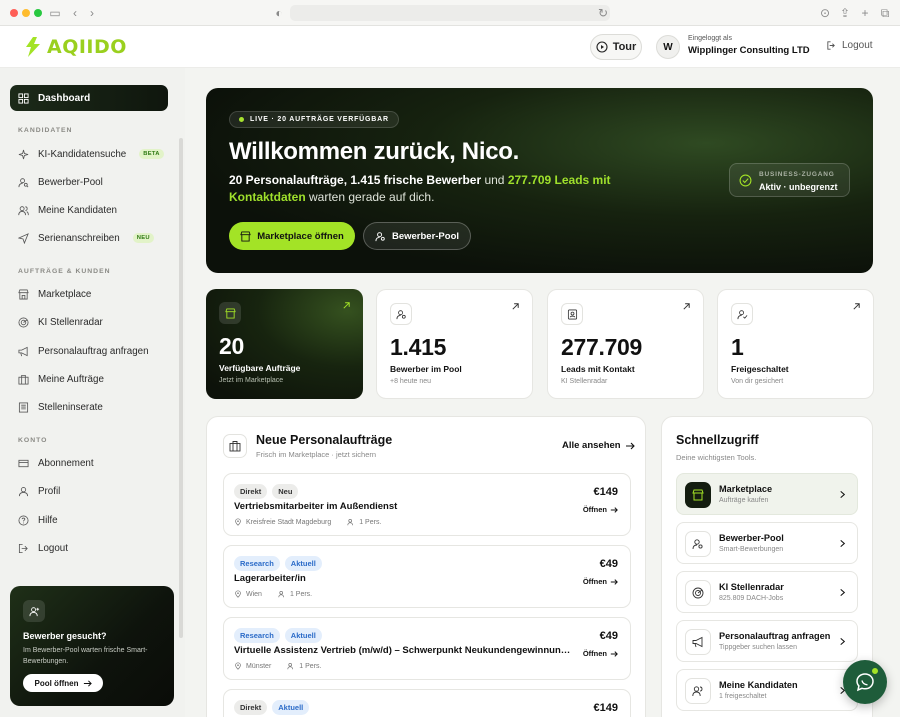 The width and height of the screenshot is (900, 717). Describe the element at coordinates (450, 13) in the screenshot. I see `address-bar` at that location.